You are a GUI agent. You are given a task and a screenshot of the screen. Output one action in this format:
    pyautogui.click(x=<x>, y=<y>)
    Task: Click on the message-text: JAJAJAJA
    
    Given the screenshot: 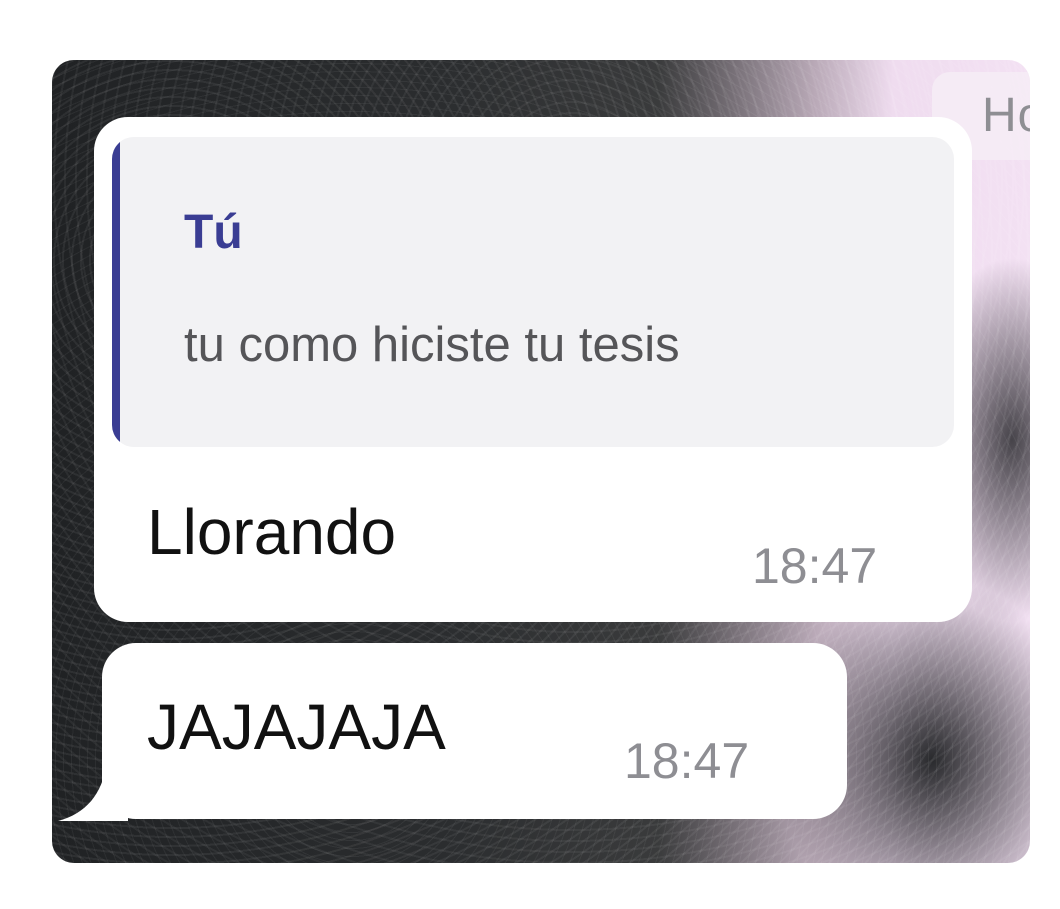 What is the action you would take?
    pyautogui.click(x=296, y=727)
    